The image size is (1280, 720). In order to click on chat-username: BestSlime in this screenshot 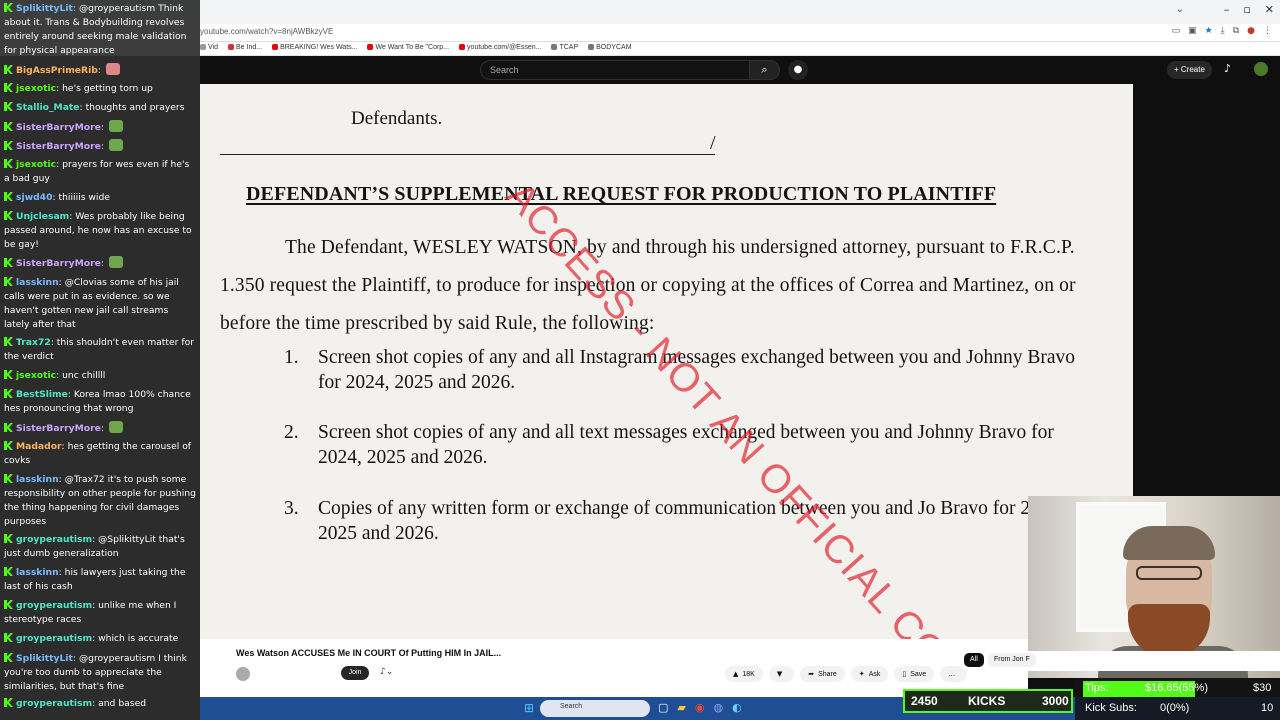, I will do `click(42, 394)`.